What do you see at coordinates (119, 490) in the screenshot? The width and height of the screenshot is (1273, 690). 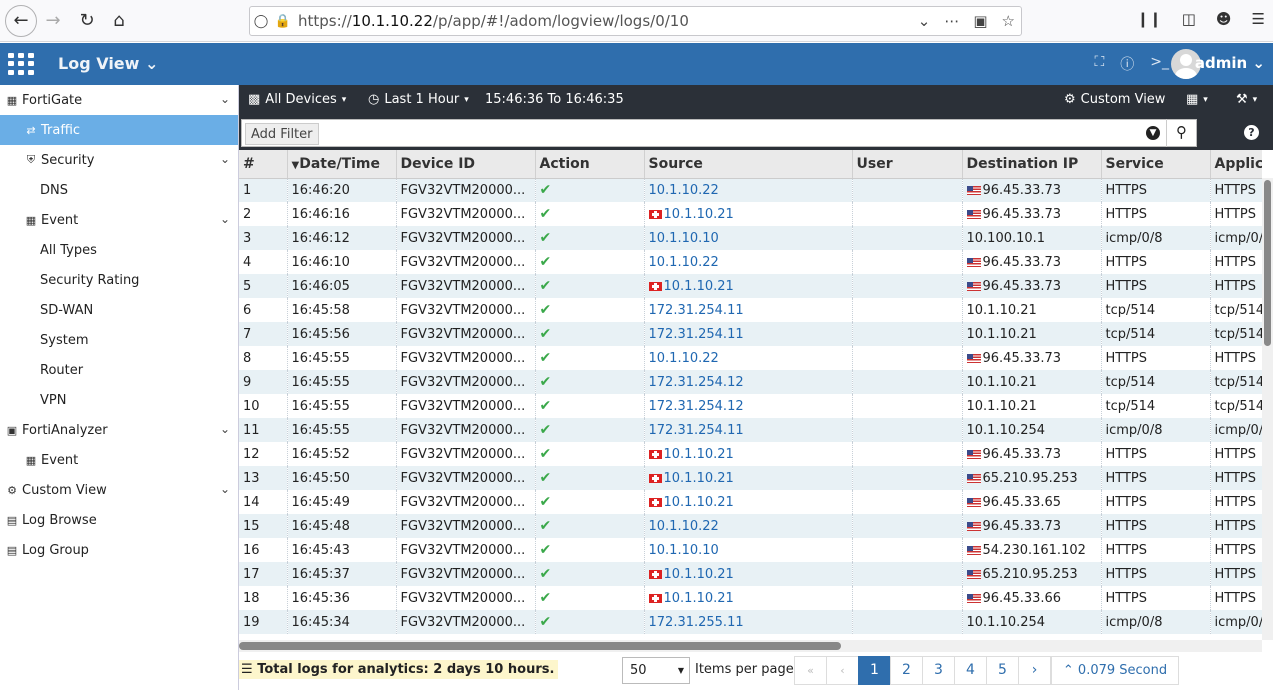 I see `sidebar-item-custom-view: ⚙ Custom View ⌄` at bounding box center [119, 490].